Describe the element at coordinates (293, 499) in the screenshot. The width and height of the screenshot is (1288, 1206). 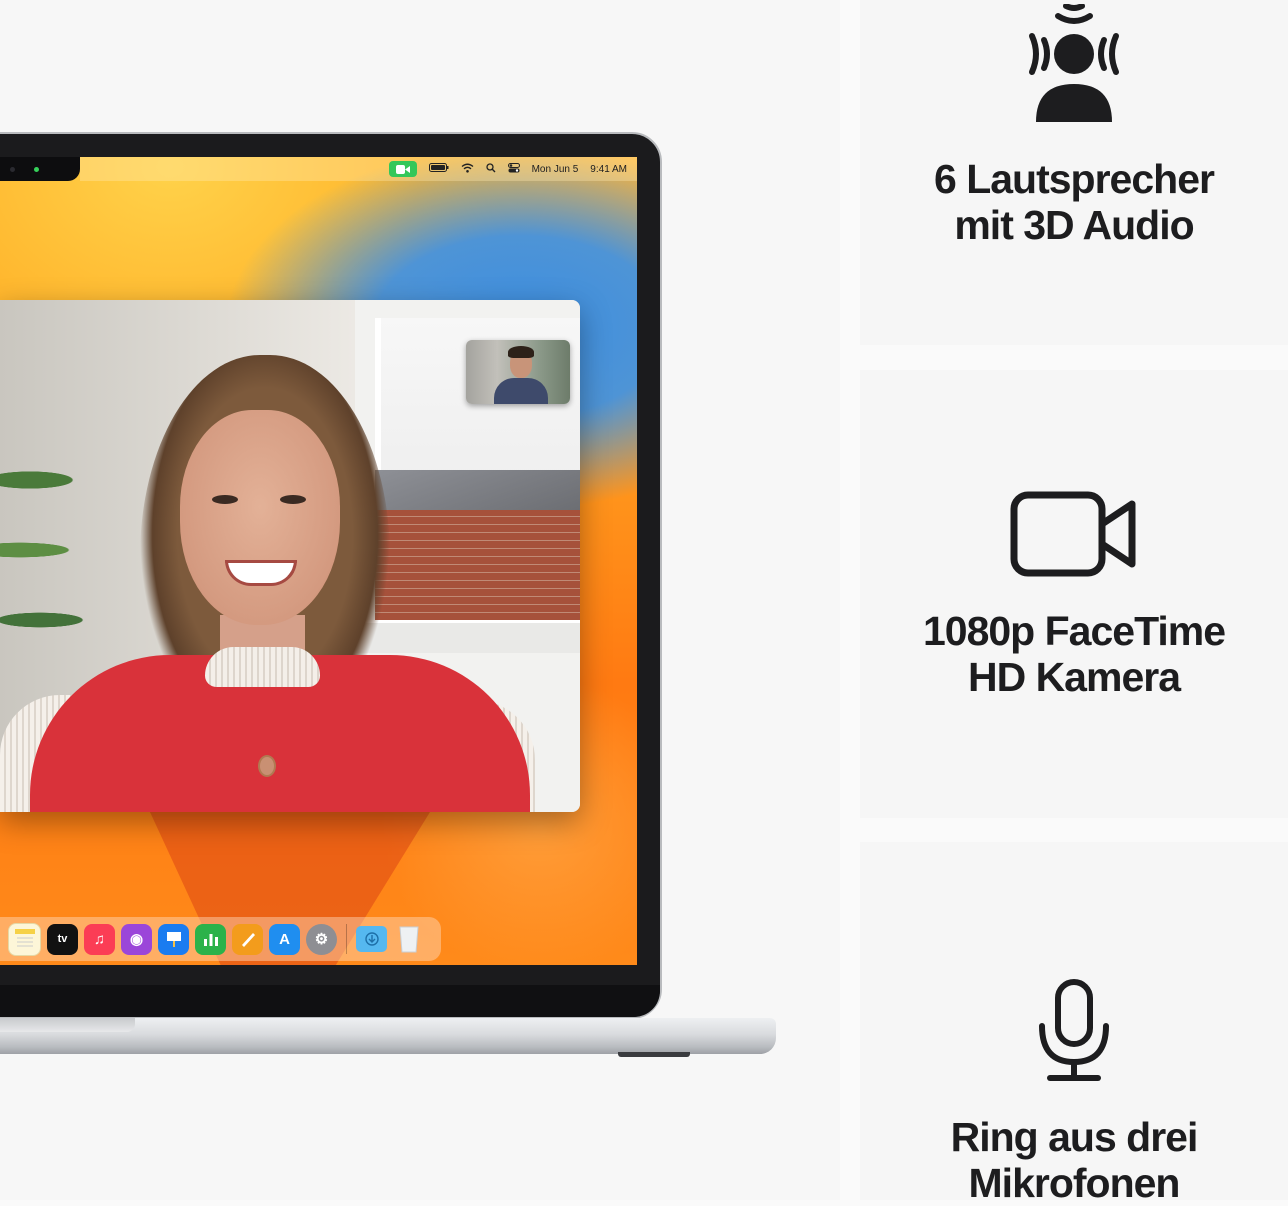
I see `caller-eye-right` at that location.